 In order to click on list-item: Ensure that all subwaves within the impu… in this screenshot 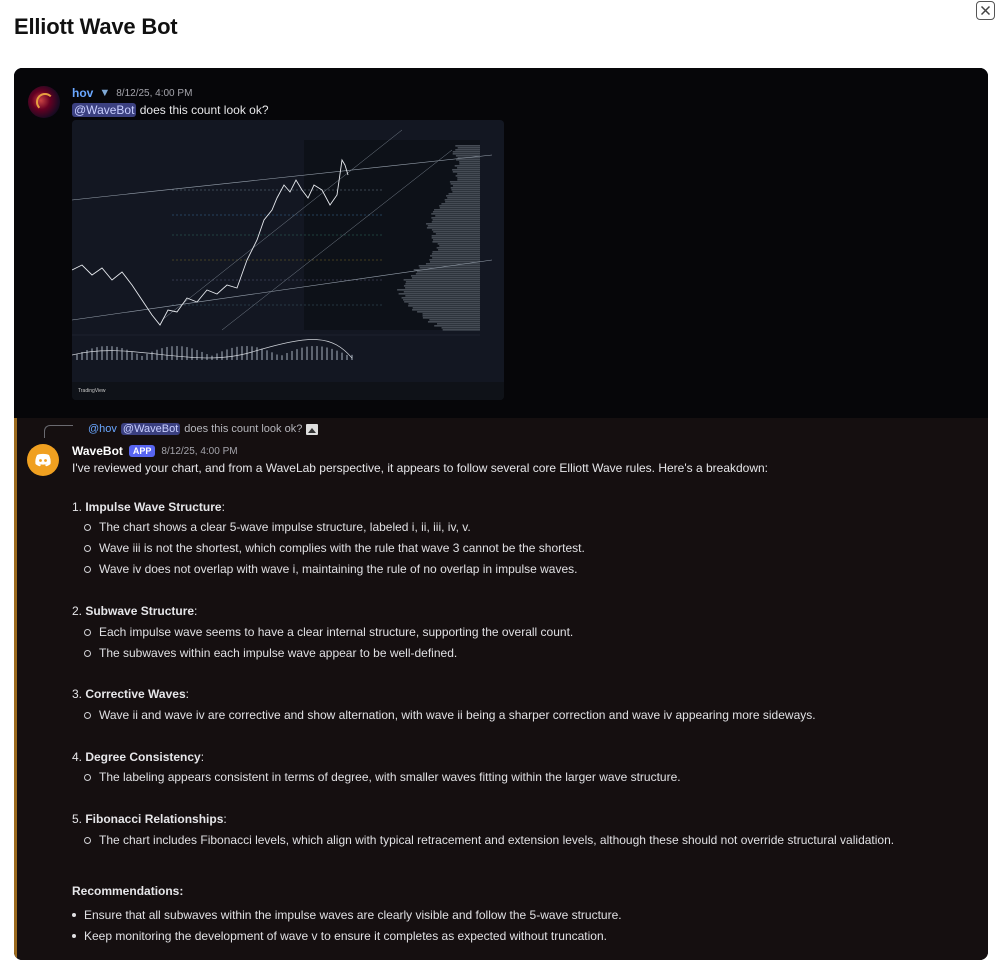, I will do `click(347, 915)`.